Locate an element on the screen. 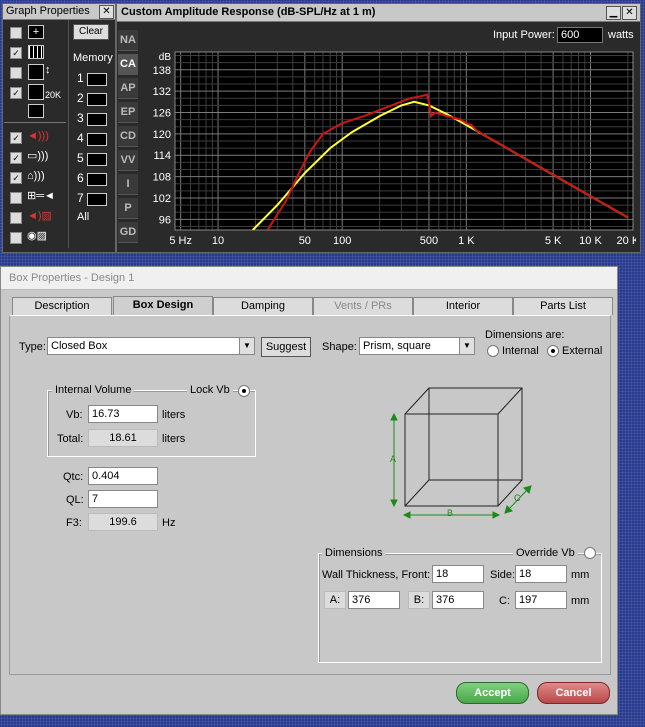 The width and height of the screenshot is (645, 727). b-label-box: B: is located at coordinates (419, 600).